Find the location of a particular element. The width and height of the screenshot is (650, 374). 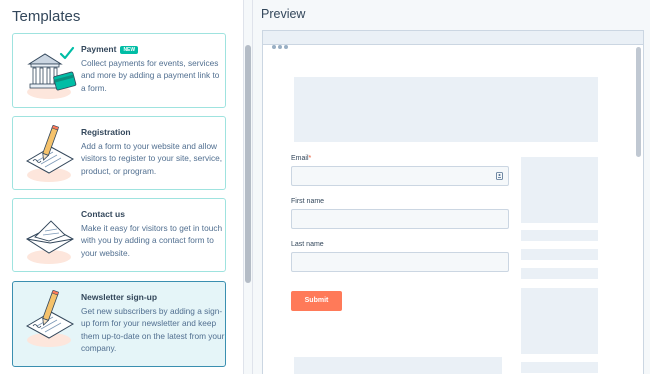

preview-heading: Preview is located at coordinates (283, 14).